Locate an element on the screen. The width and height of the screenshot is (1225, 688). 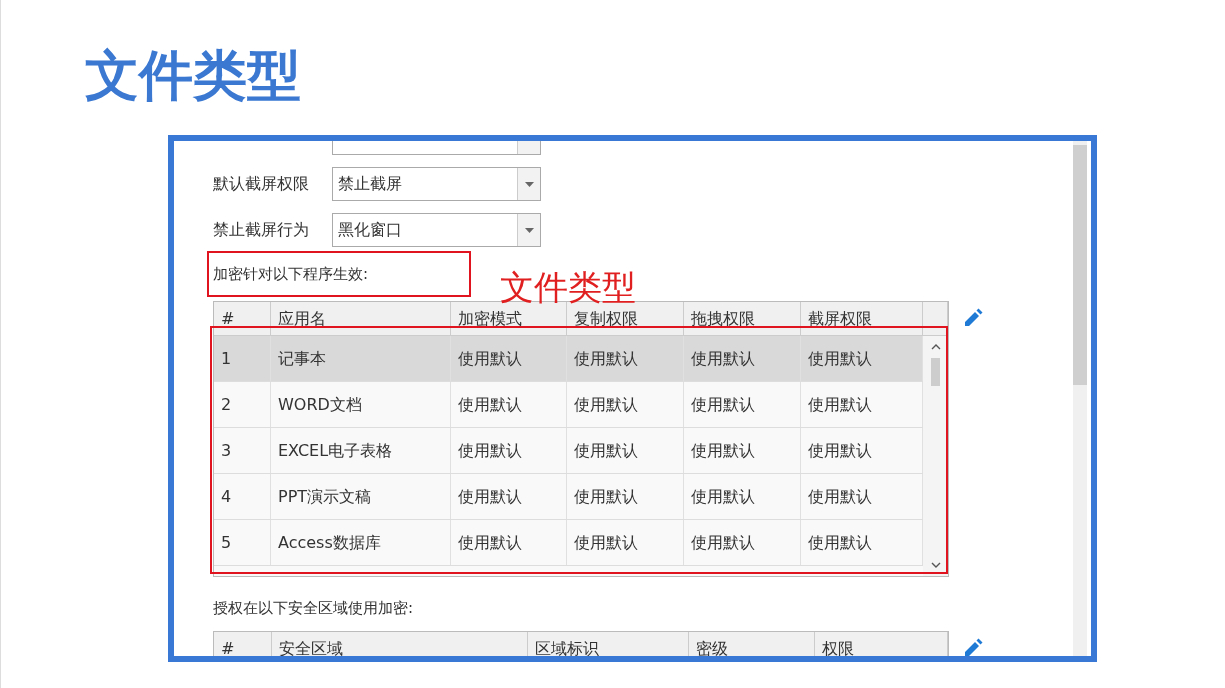
table-row: 1 记事本 使用默认 使用默认 使用默认 使用默认 is located at coordinates (568, 359).